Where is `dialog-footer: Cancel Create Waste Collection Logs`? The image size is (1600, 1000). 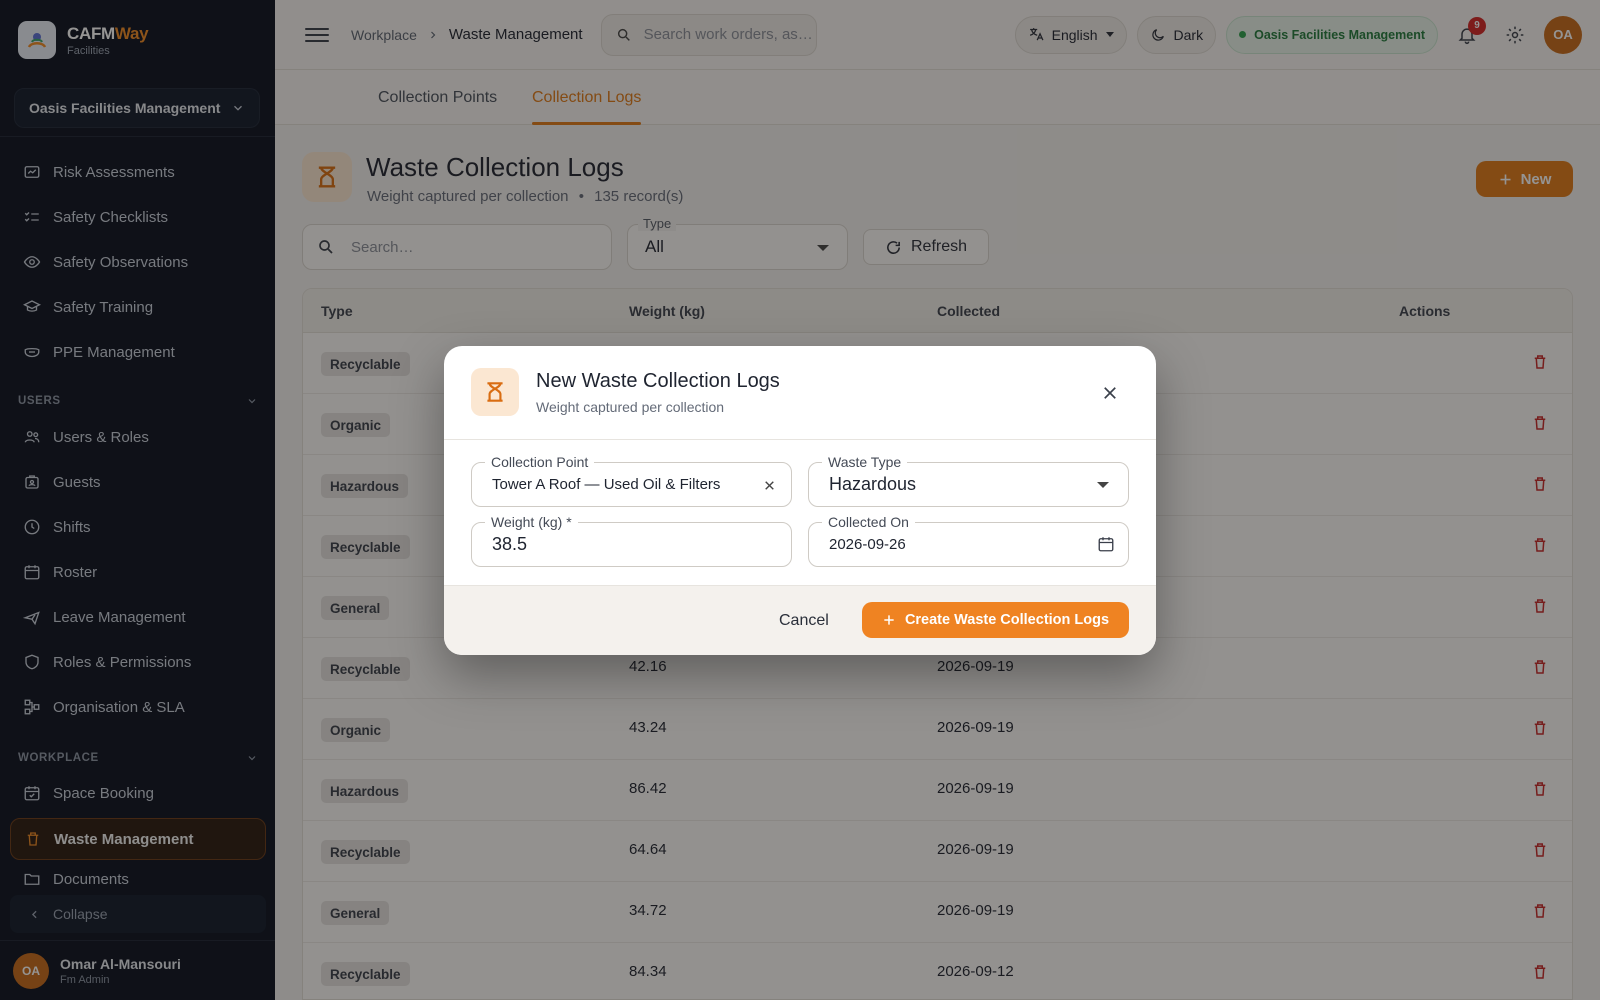
dialog-footer: Cancel Create Waste Collection Logs is located at coordinates (800, 620).